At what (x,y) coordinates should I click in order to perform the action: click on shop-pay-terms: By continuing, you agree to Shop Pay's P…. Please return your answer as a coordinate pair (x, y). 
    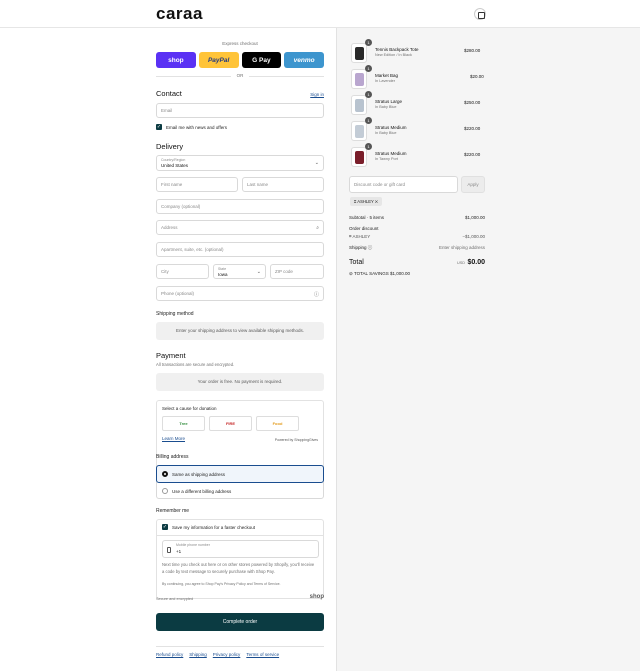
    Looking at the image, I should click on (221, 584).